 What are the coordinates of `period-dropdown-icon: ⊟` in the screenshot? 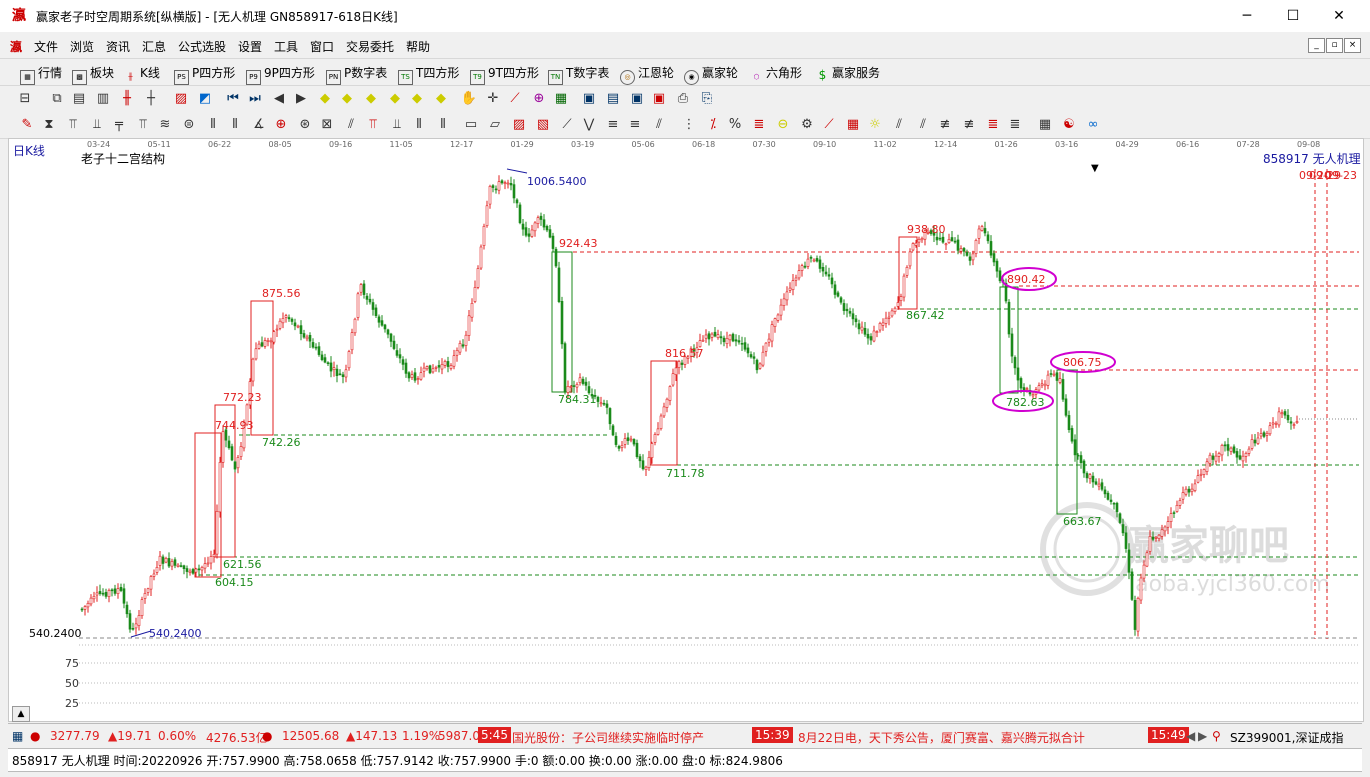 It's located at (25, 99).